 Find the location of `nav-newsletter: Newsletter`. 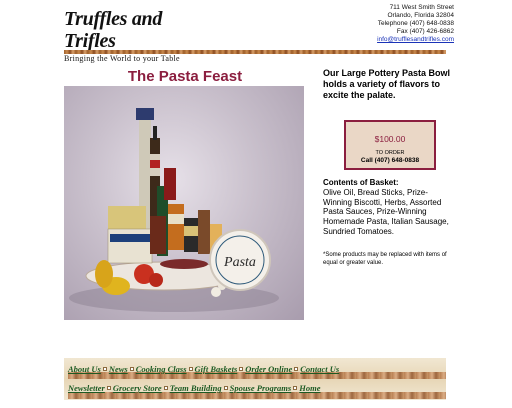

nav-newsletter: Newsletter is located at coordinates (86, 388).